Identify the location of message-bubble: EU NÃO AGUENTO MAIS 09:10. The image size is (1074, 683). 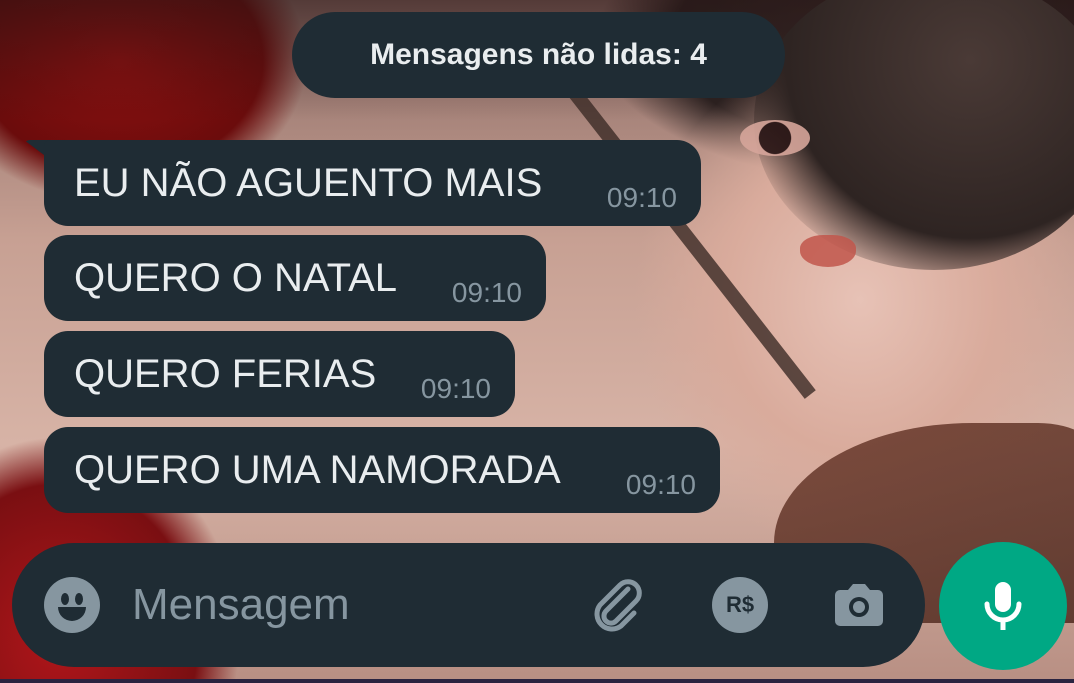
(372, 183).